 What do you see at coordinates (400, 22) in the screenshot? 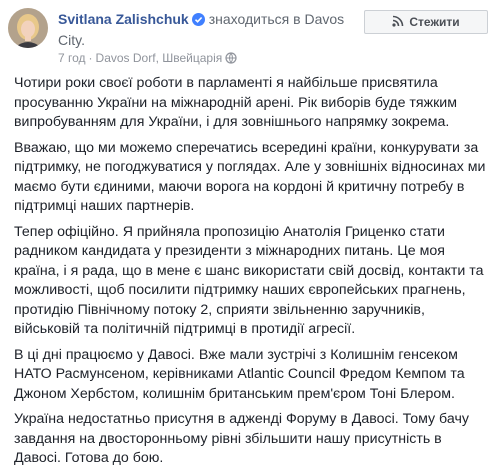
I see `rss-icon` at bounding box center [400, 22].